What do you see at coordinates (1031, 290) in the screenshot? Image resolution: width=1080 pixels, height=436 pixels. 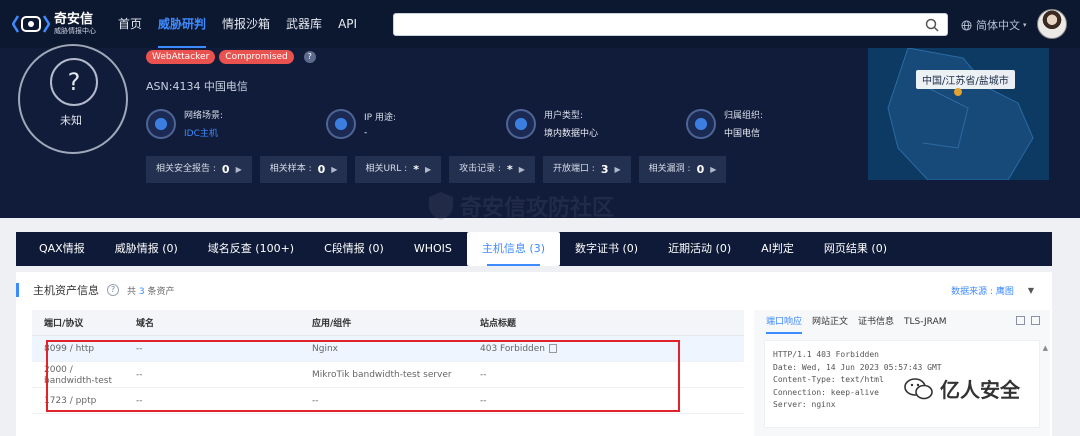 I see `chevron-down-icon: ▼` at bounding box center [1031, 290].